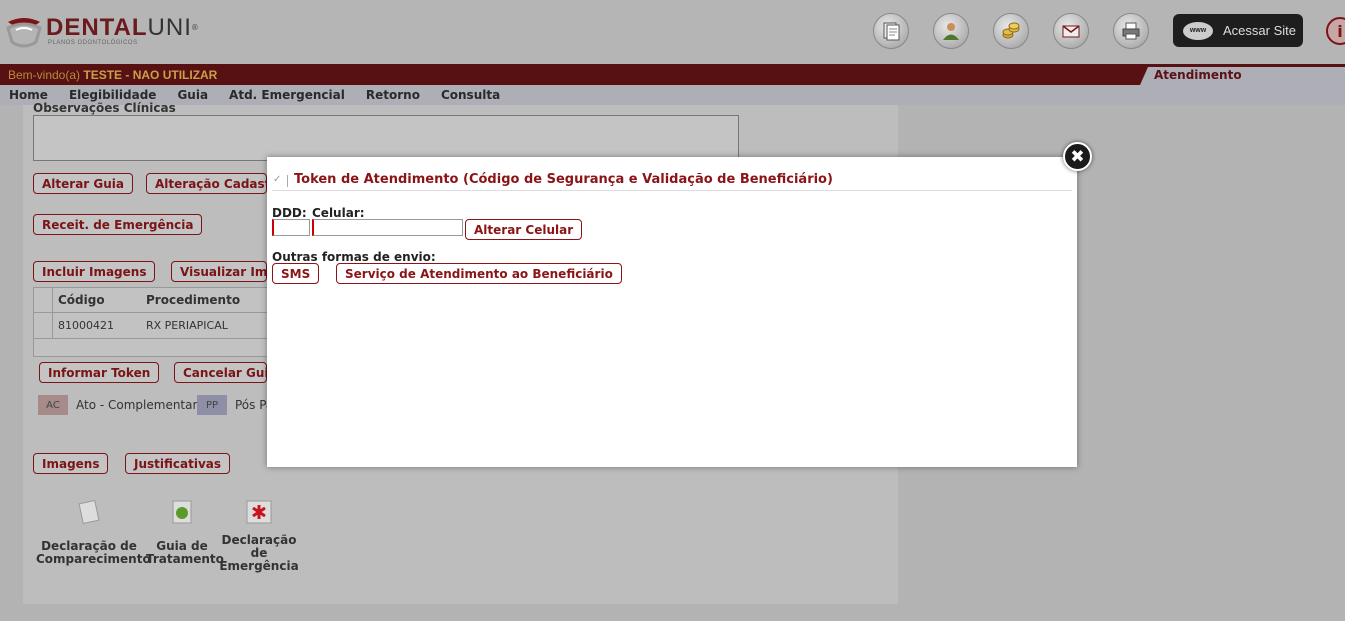 Image resolution: width=1345 pixels, height=621 pixels. What do you see at coordinates (89, 512) in the screenshot?
I see `declaracao-comparecimento-icon` at bounding box center [89, 512].